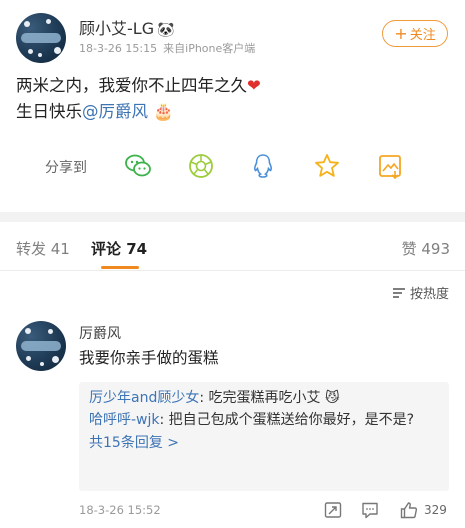 The width and height of the screenshot is (465, 528). I want to click on post-author-avatar, so click(41, 38).